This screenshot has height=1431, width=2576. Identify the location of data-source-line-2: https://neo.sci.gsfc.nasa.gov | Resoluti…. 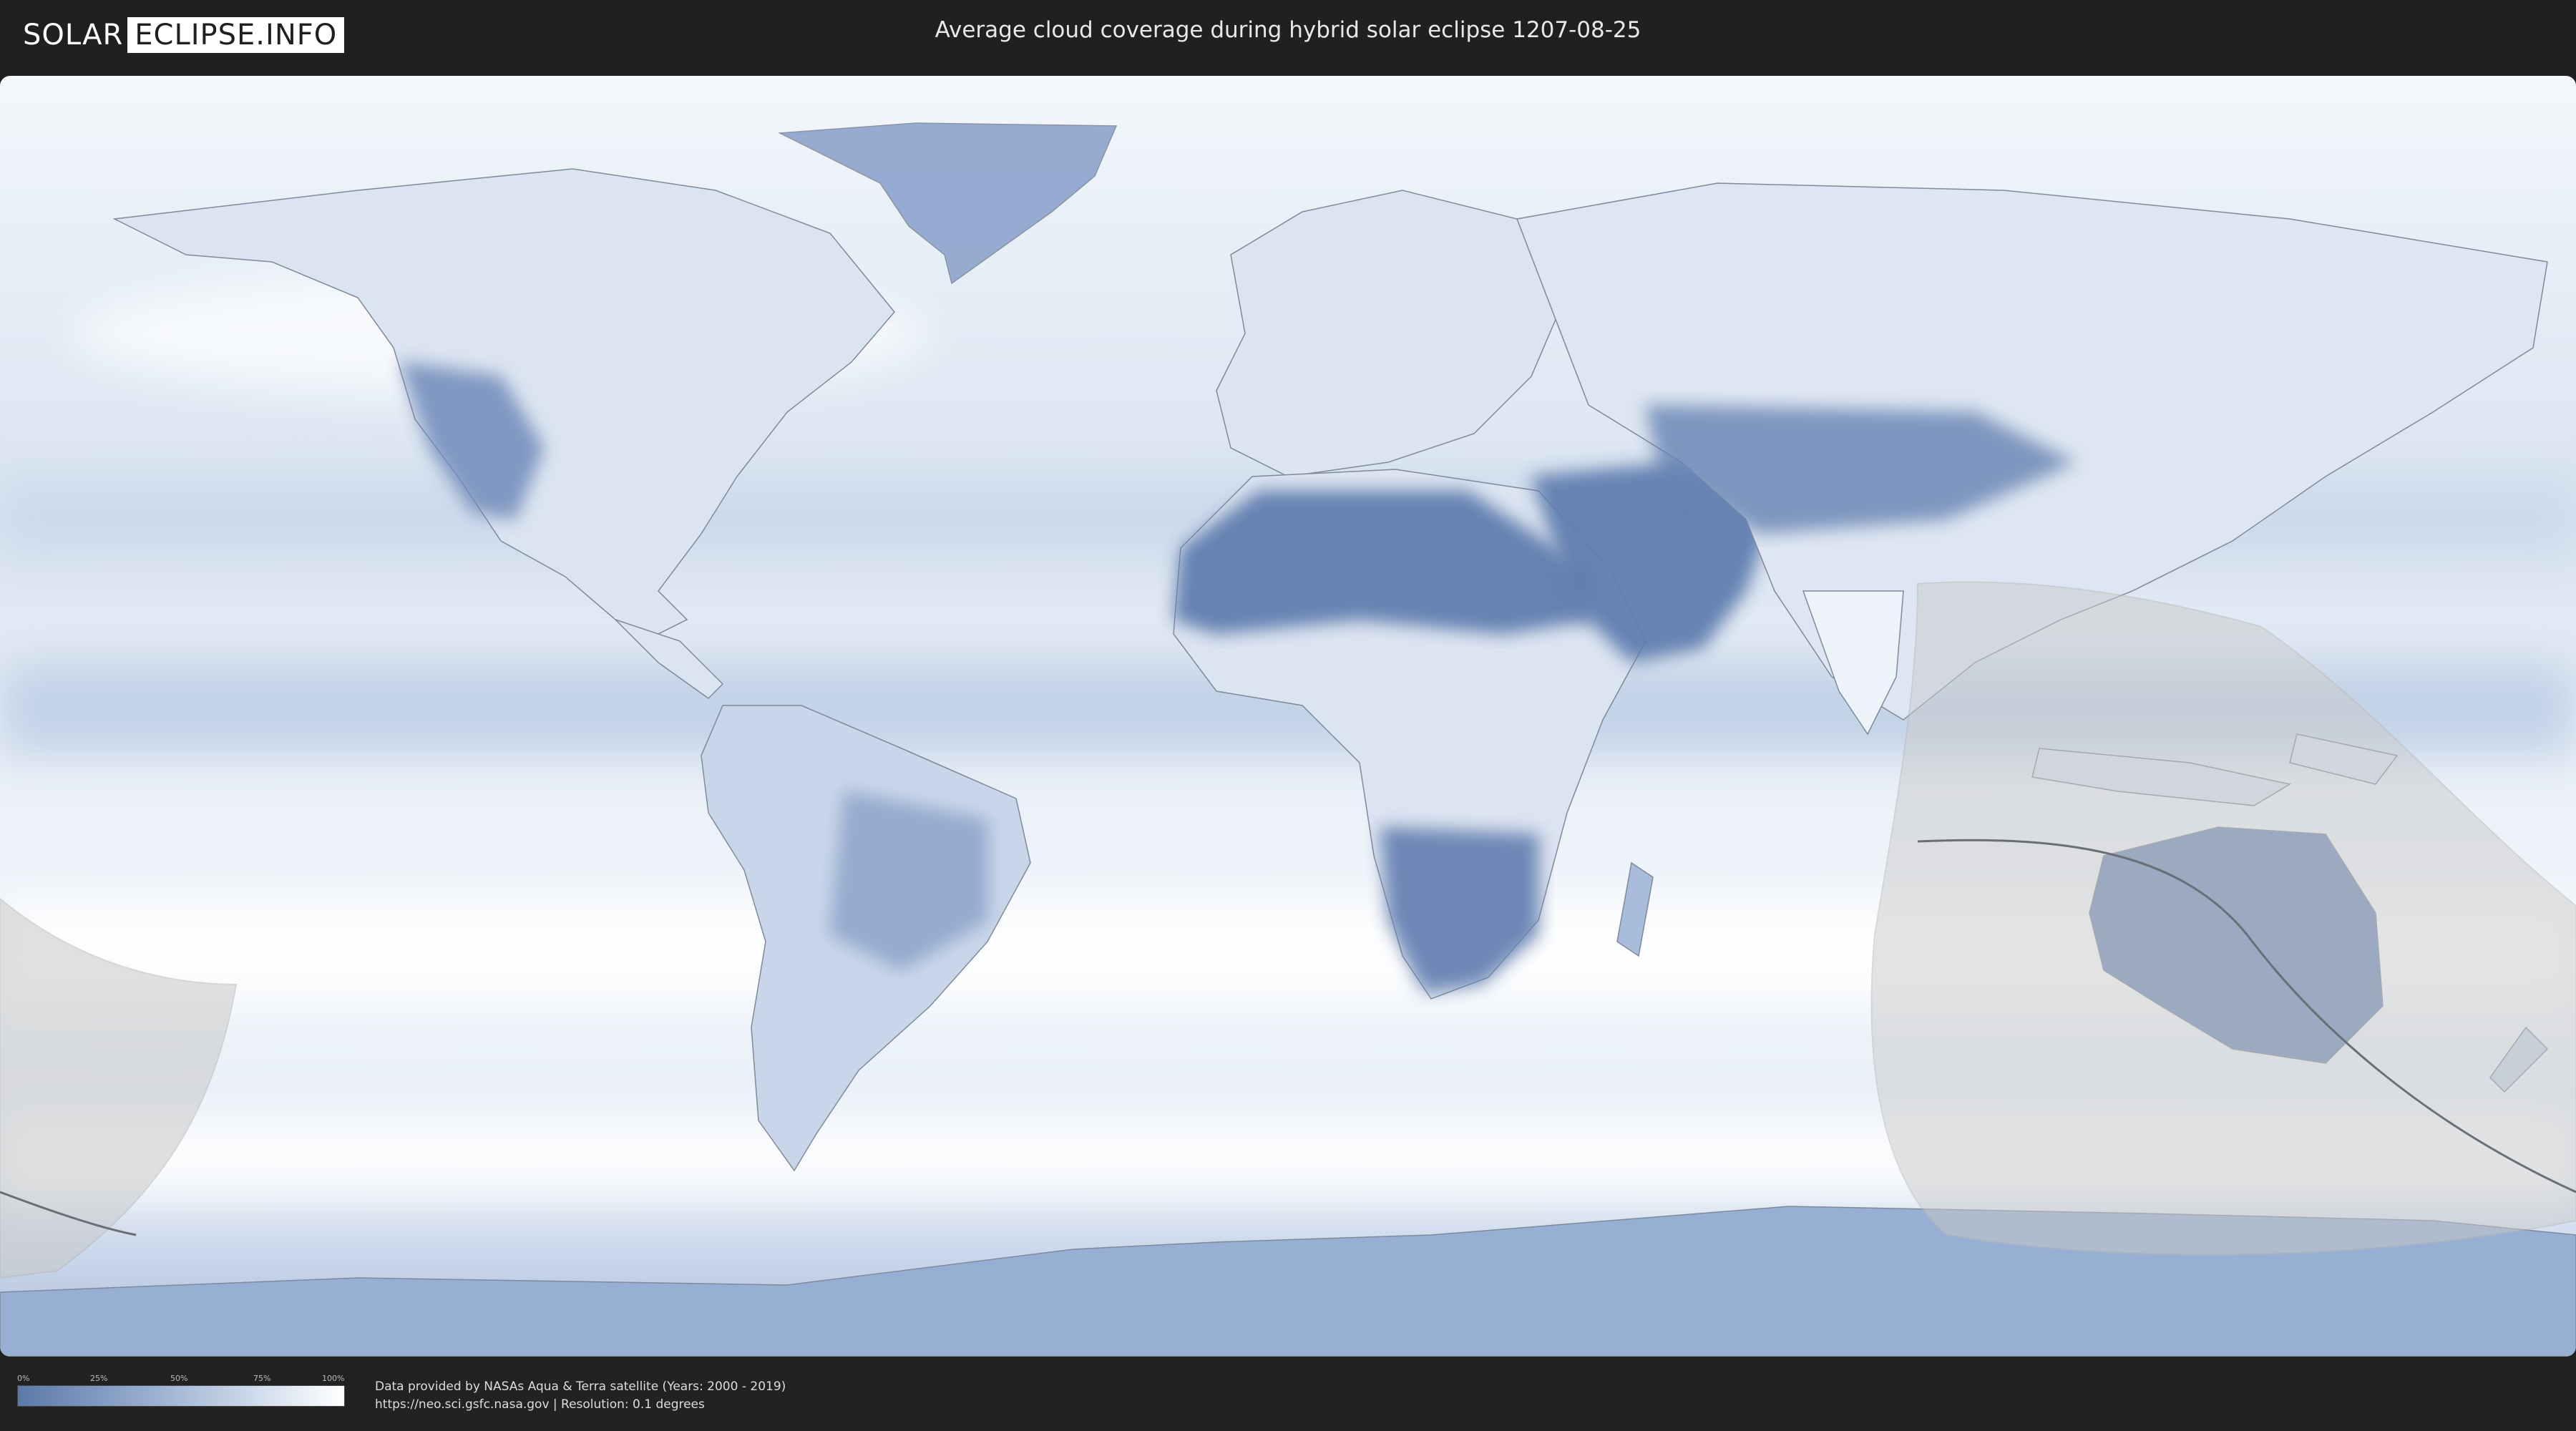
(540, 1404).